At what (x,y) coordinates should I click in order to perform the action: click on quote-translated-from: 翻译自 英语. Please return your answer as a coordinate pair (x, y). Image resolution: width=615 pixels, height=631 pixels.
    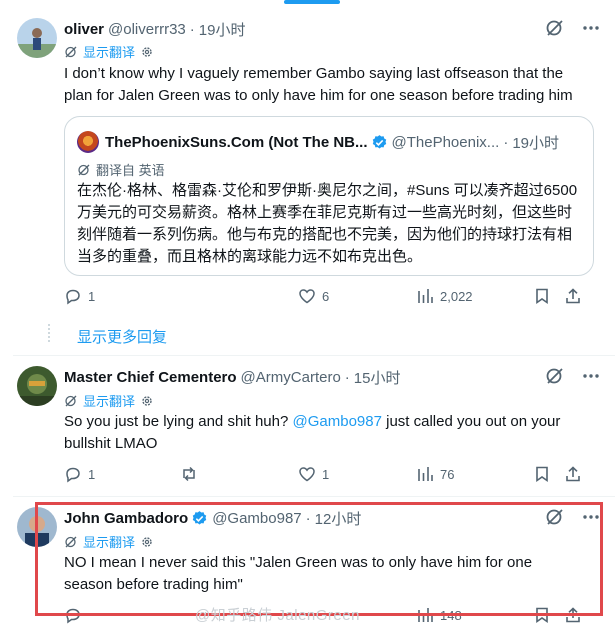
    Looking at the image, I should click on (121, 169).